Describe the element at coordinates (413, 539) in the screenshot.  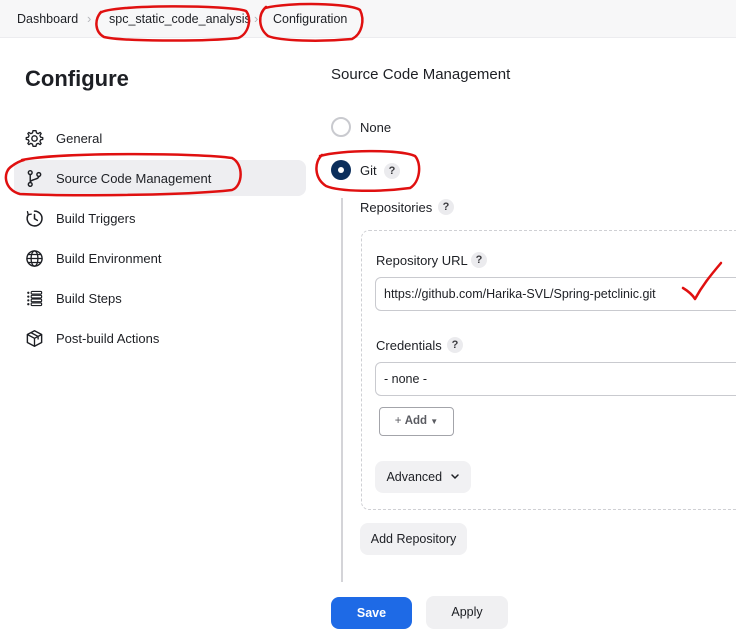
I see `add-repository-button: Add Repository` at that location.